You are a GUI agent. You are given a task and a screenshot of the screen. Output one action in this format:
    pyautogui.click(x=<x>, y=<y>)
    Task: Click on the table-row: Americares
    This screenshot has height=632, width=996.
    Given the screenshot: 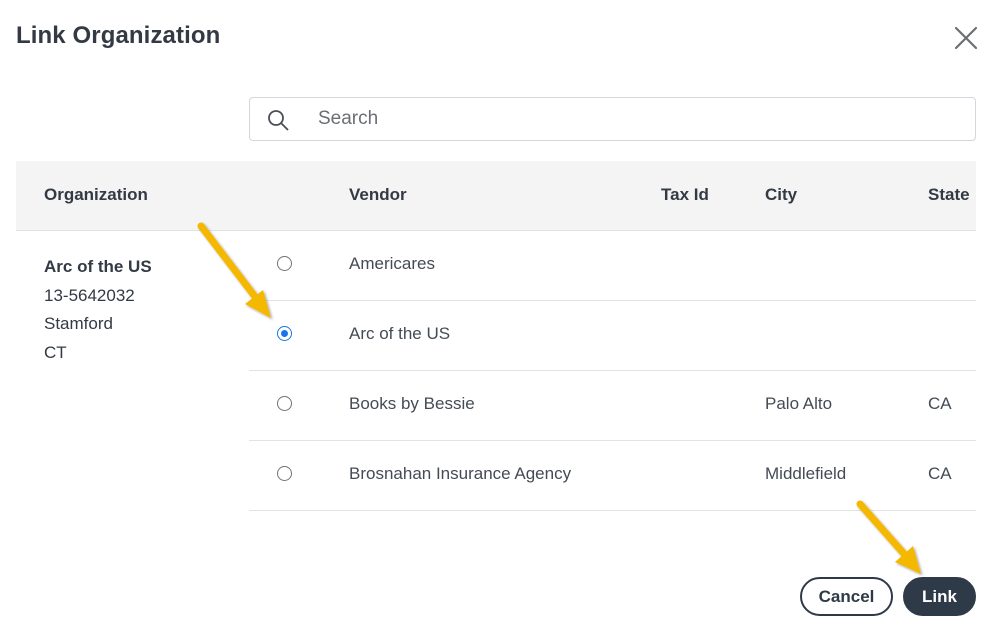 What is the action you would take?
    pyautogui.click(x=612, y=266)
    